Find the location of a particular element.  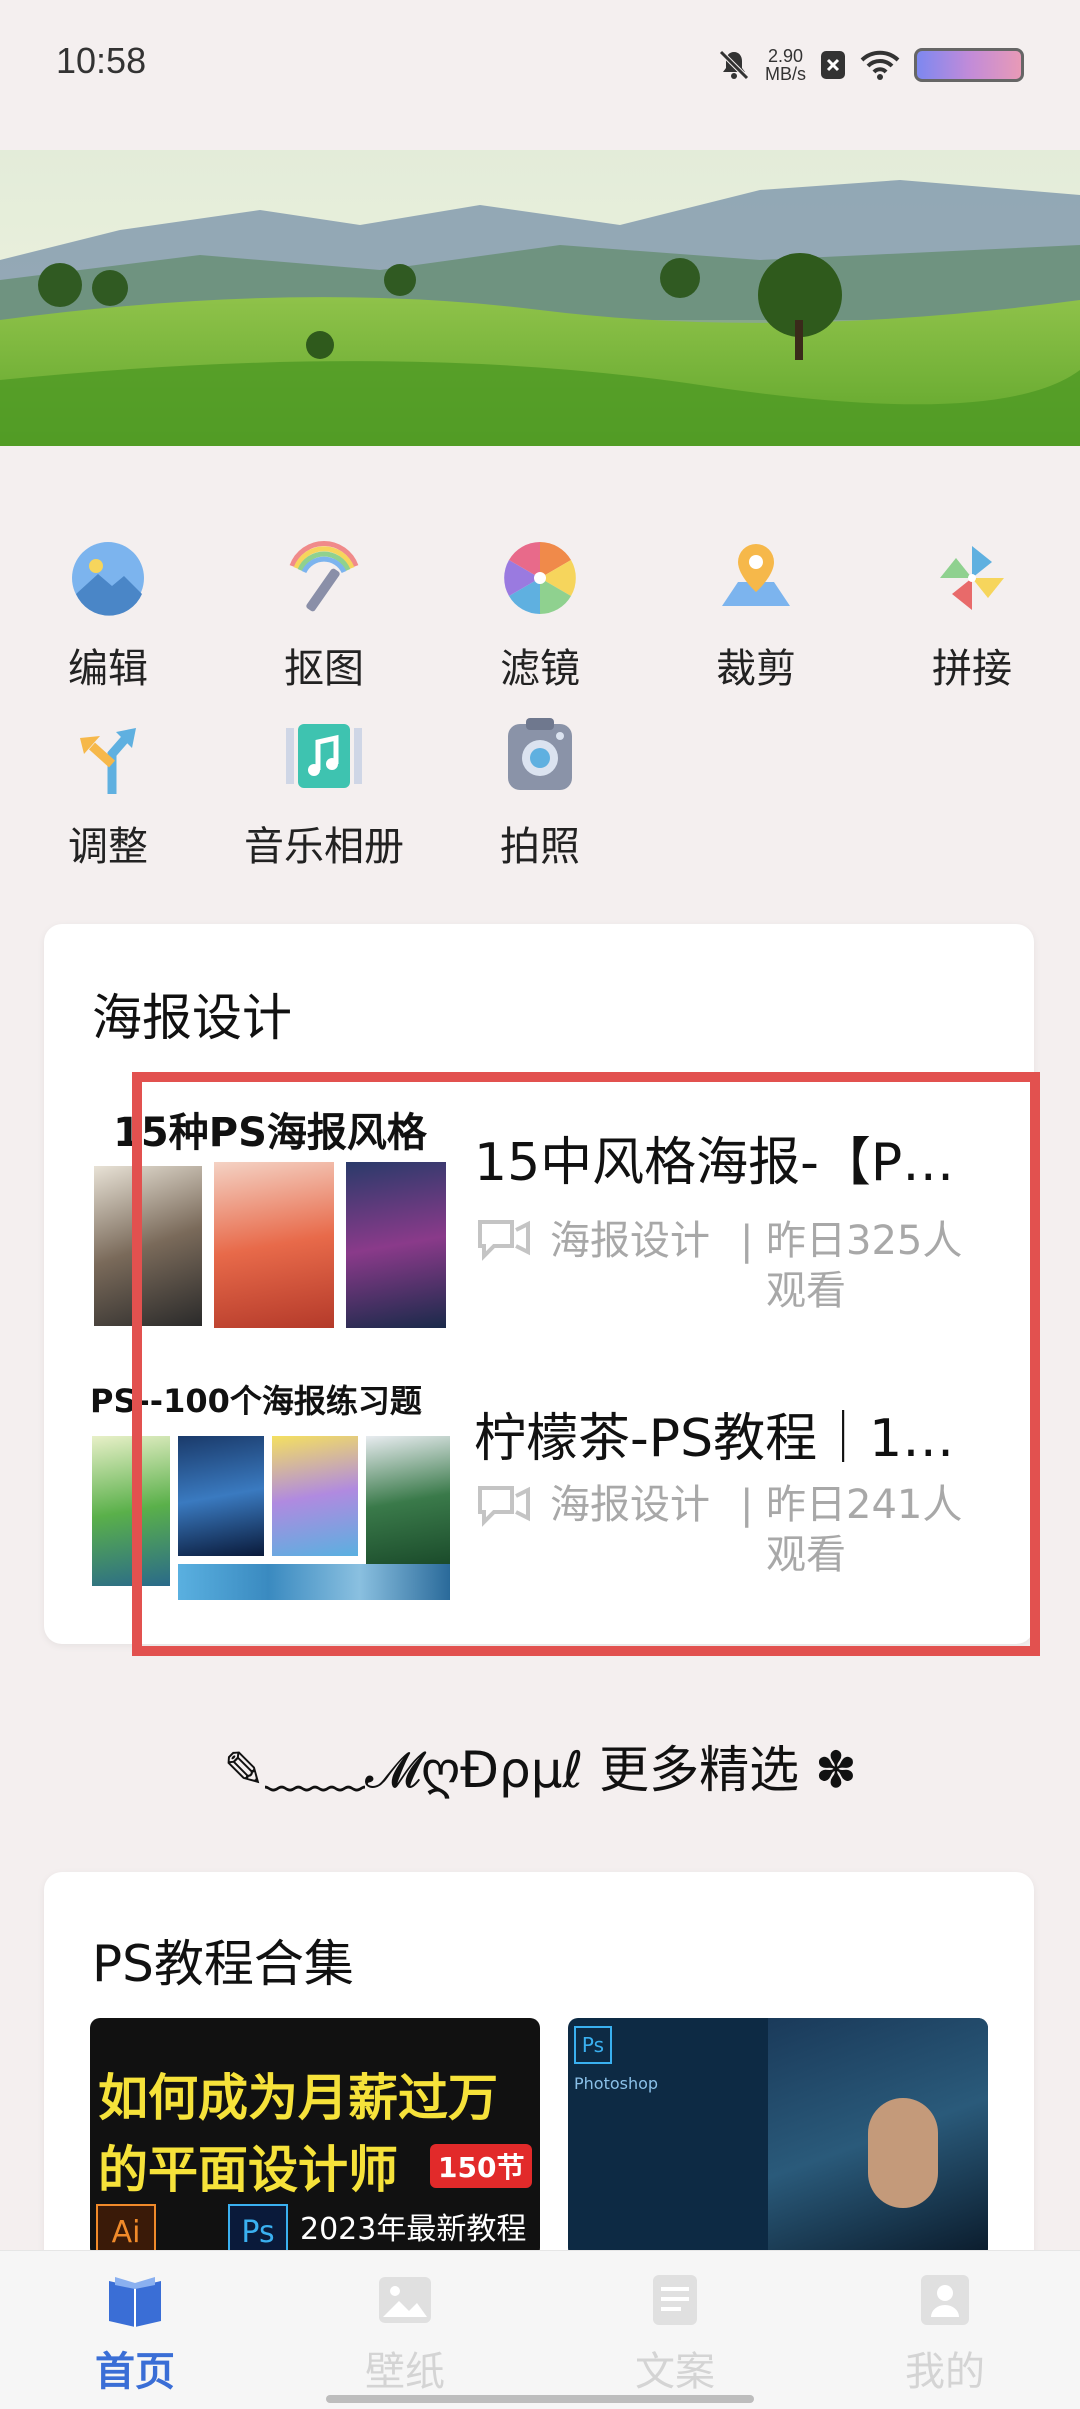

status-icons: 2.90 MB/s is located at coordinates (870, 65).